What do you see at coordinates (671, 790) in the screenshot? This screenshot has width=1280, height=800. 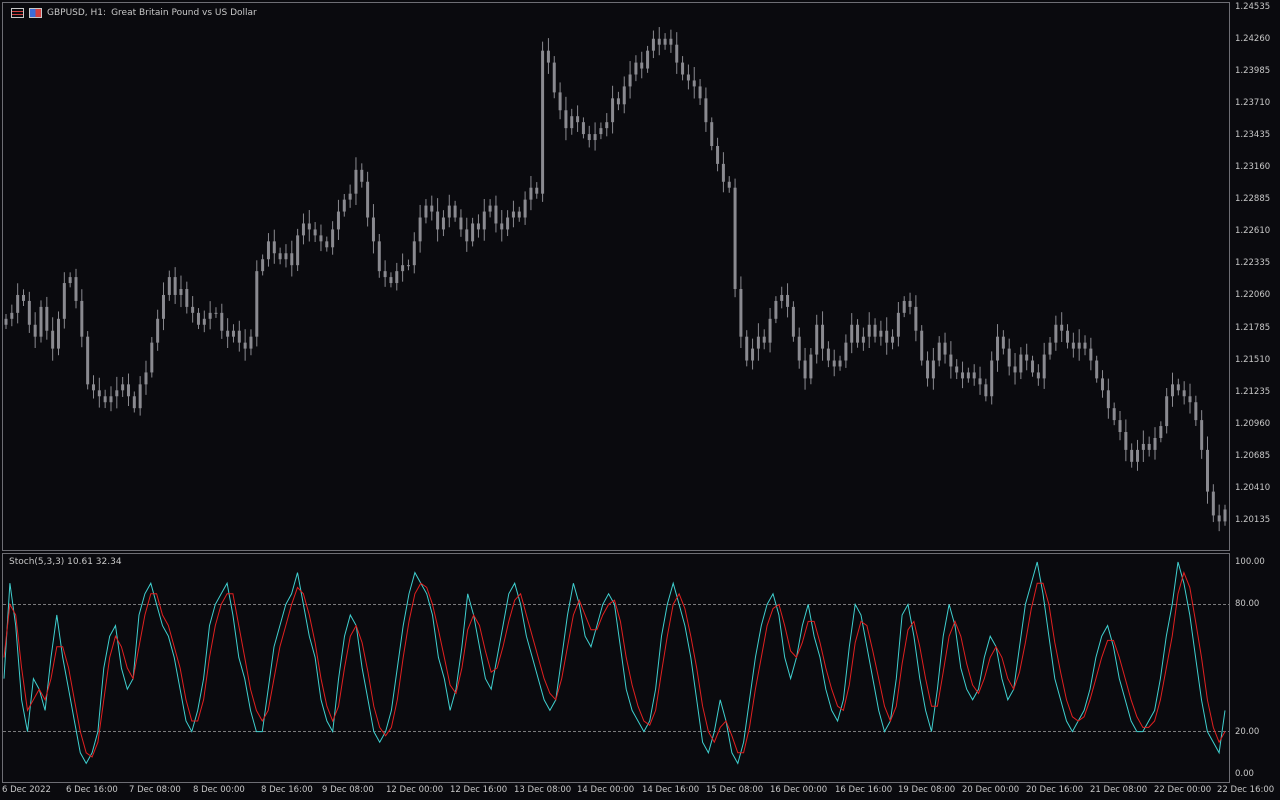 I see `time-axis-label: 14 Dec 16:00` at bounding box center [671, 790].